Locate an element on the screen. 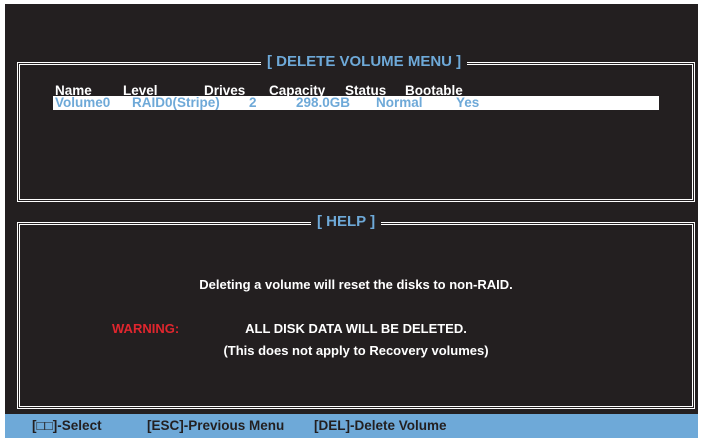 The width and height of the screenshot is (701, 439). key-esc-hint: [ESC]-Previous Menu is located at coordinates (215, 426).